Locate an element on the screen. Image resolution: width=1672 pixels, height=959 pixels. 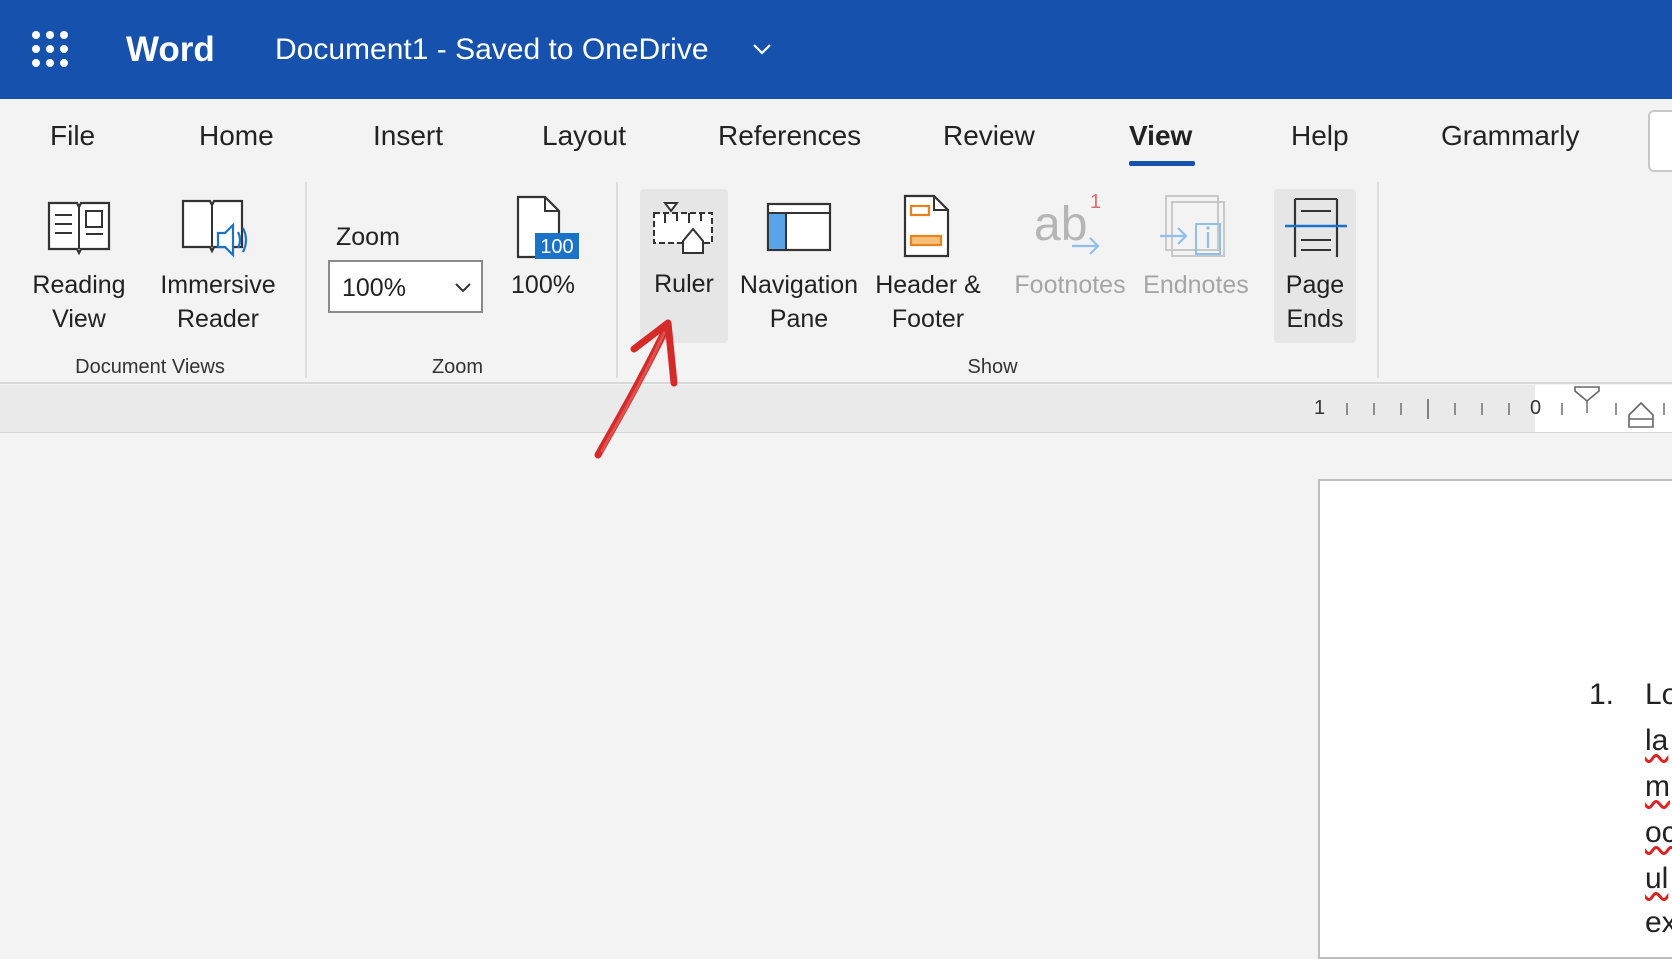
footnotes-icon: ab 1 is located at coordinates (1067, 223).